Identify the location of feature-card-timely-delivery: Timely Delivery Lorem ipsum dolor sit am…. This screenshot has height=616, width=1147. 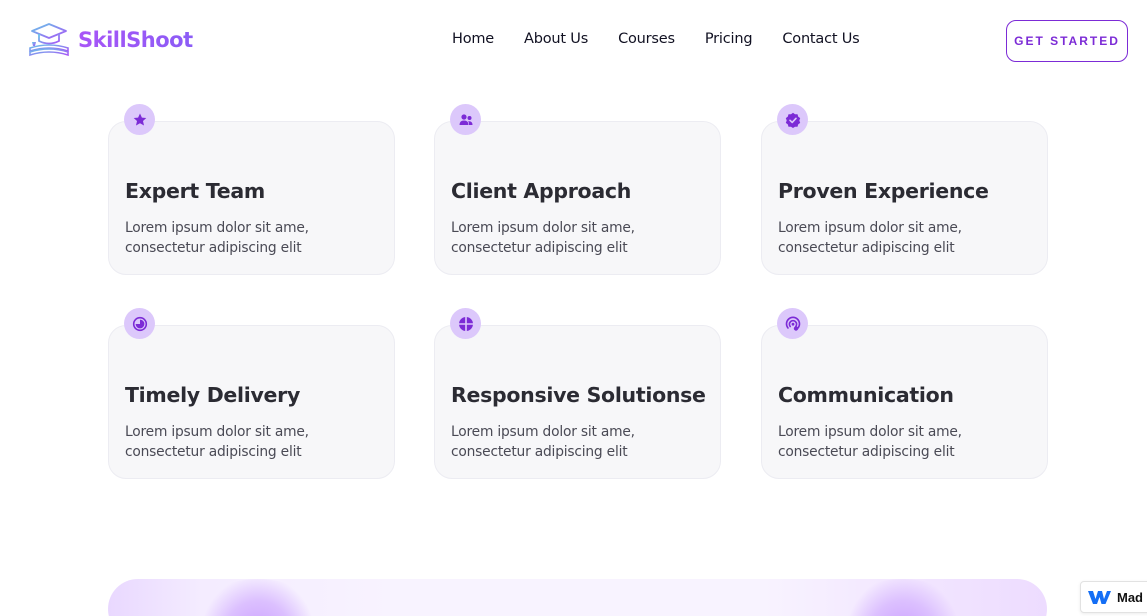
(251, 393).